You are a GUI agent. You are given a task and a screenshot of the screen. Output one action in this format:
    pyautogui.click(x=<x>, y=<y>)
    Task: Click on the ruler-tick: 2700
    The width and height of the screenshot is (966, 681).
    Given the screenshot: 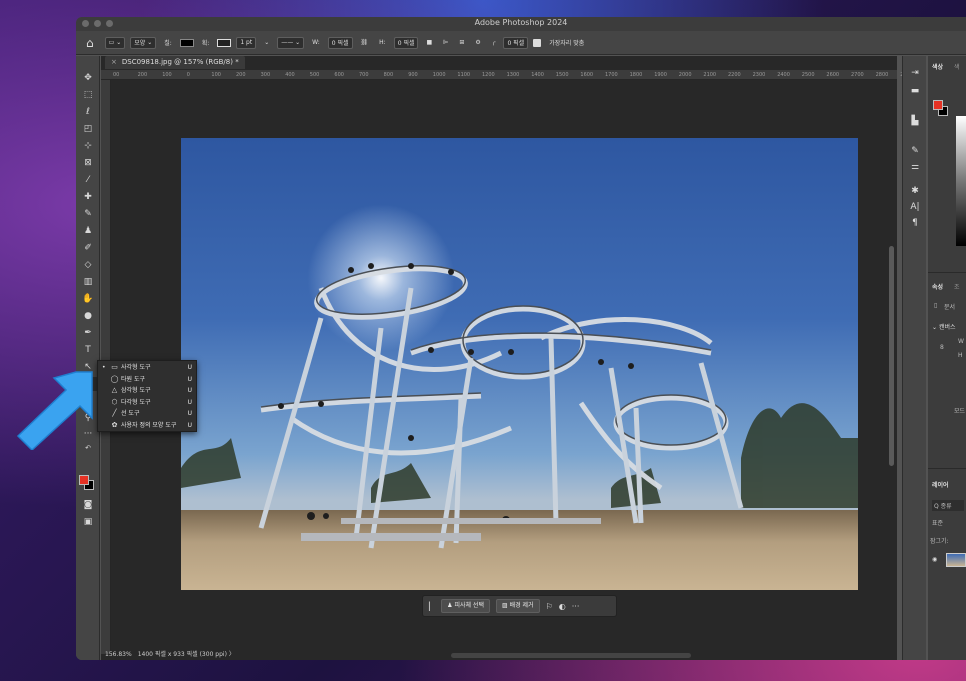 What is the action you would take?
    pyautogui.click(x=857, y=75)
    